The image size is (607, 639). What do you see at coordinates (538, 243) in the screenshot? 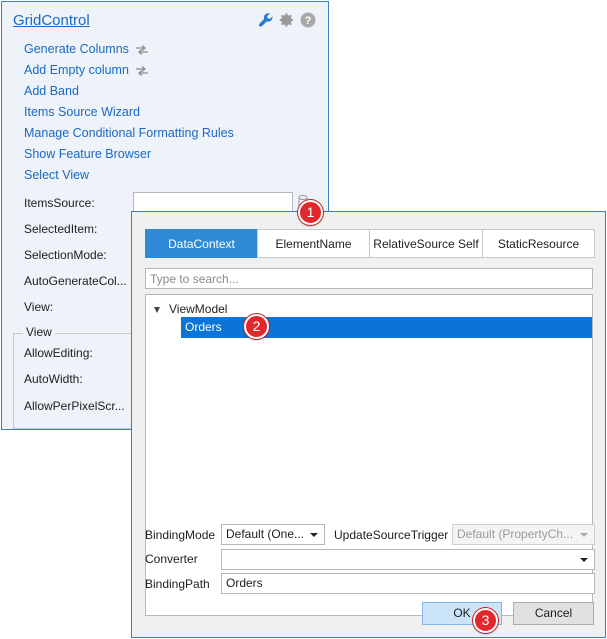
I see `tab-staticresource: StaticResource` at bounding box center [538, 243].